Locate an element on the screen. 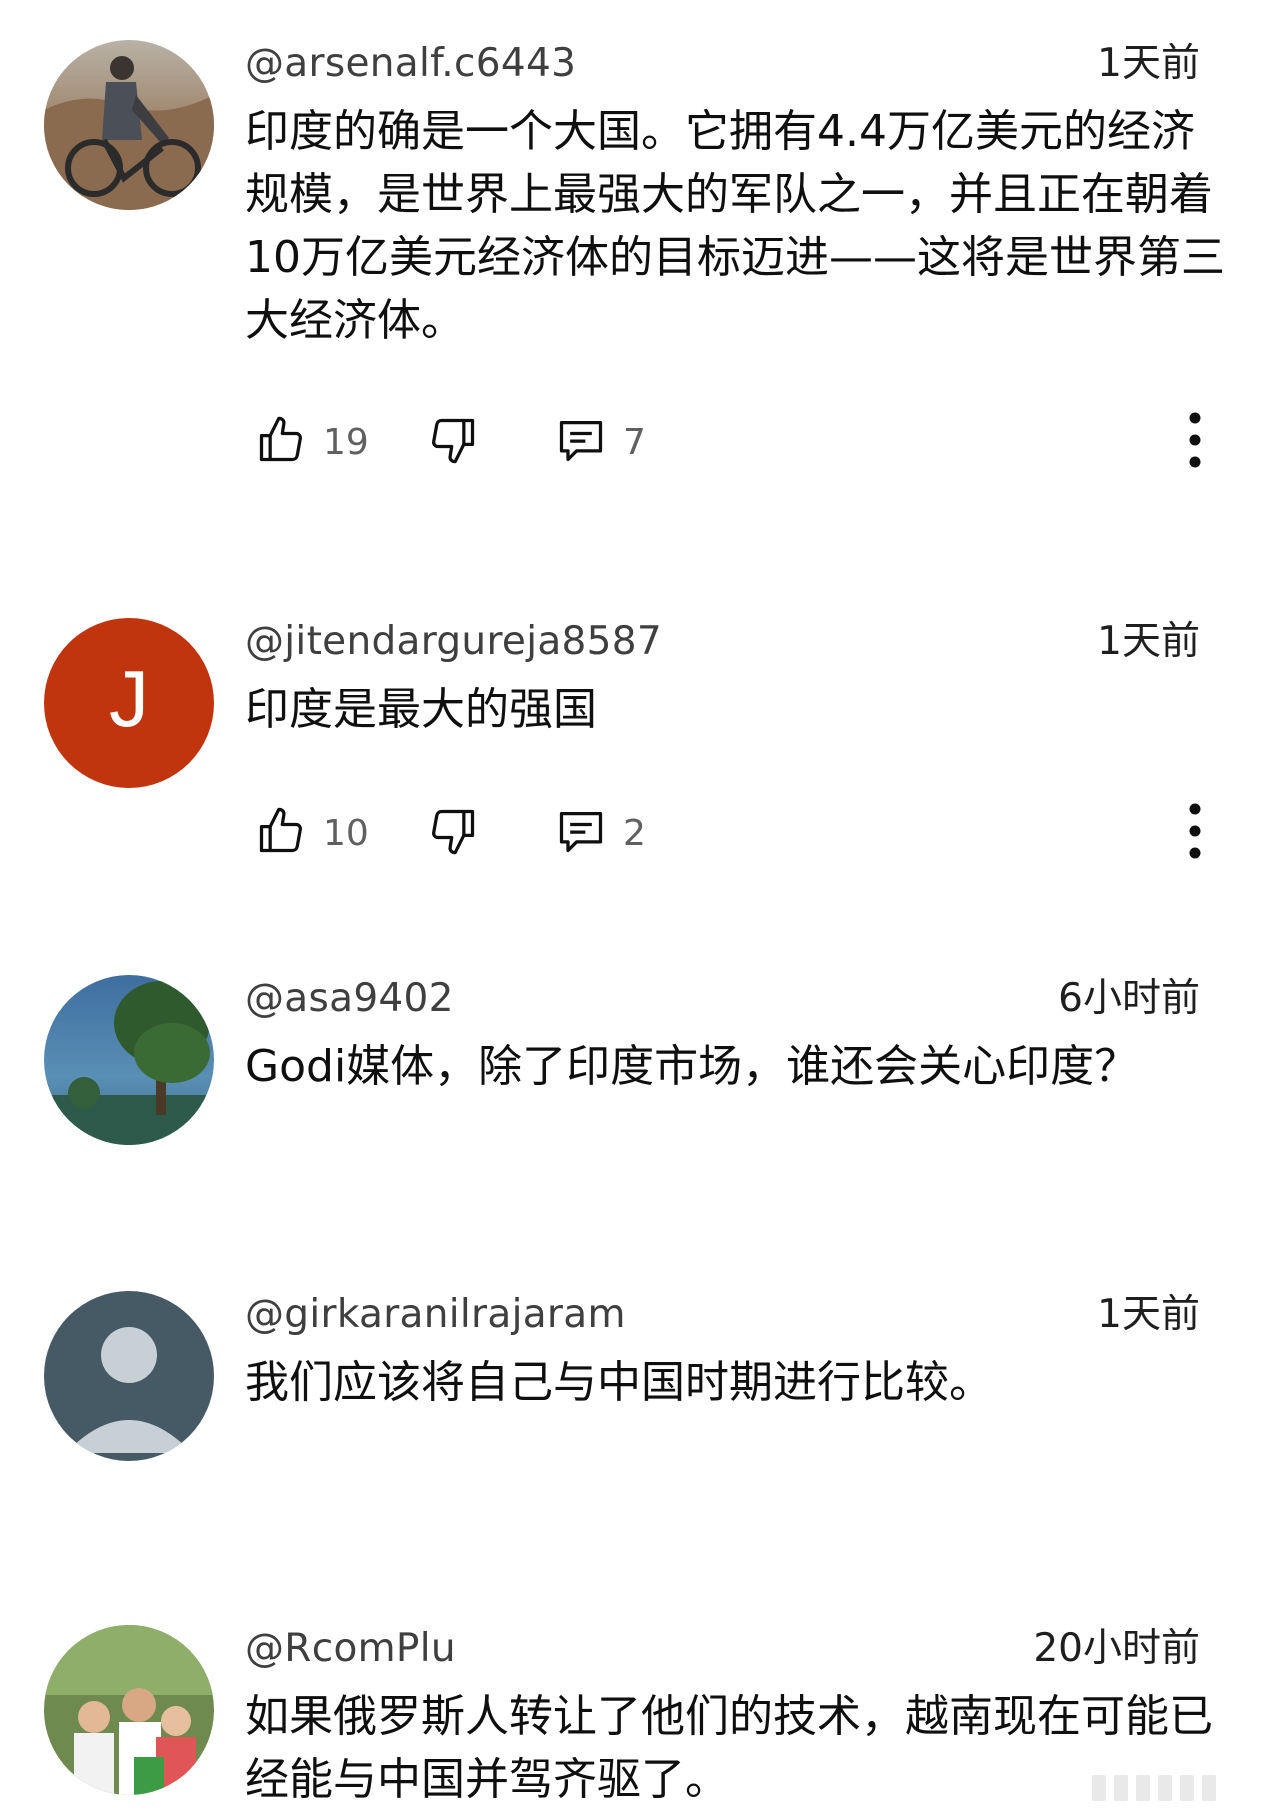 The width and height of the screenshot is (1280, 1811). like-button: 10 is located at coordinates (312, 833).